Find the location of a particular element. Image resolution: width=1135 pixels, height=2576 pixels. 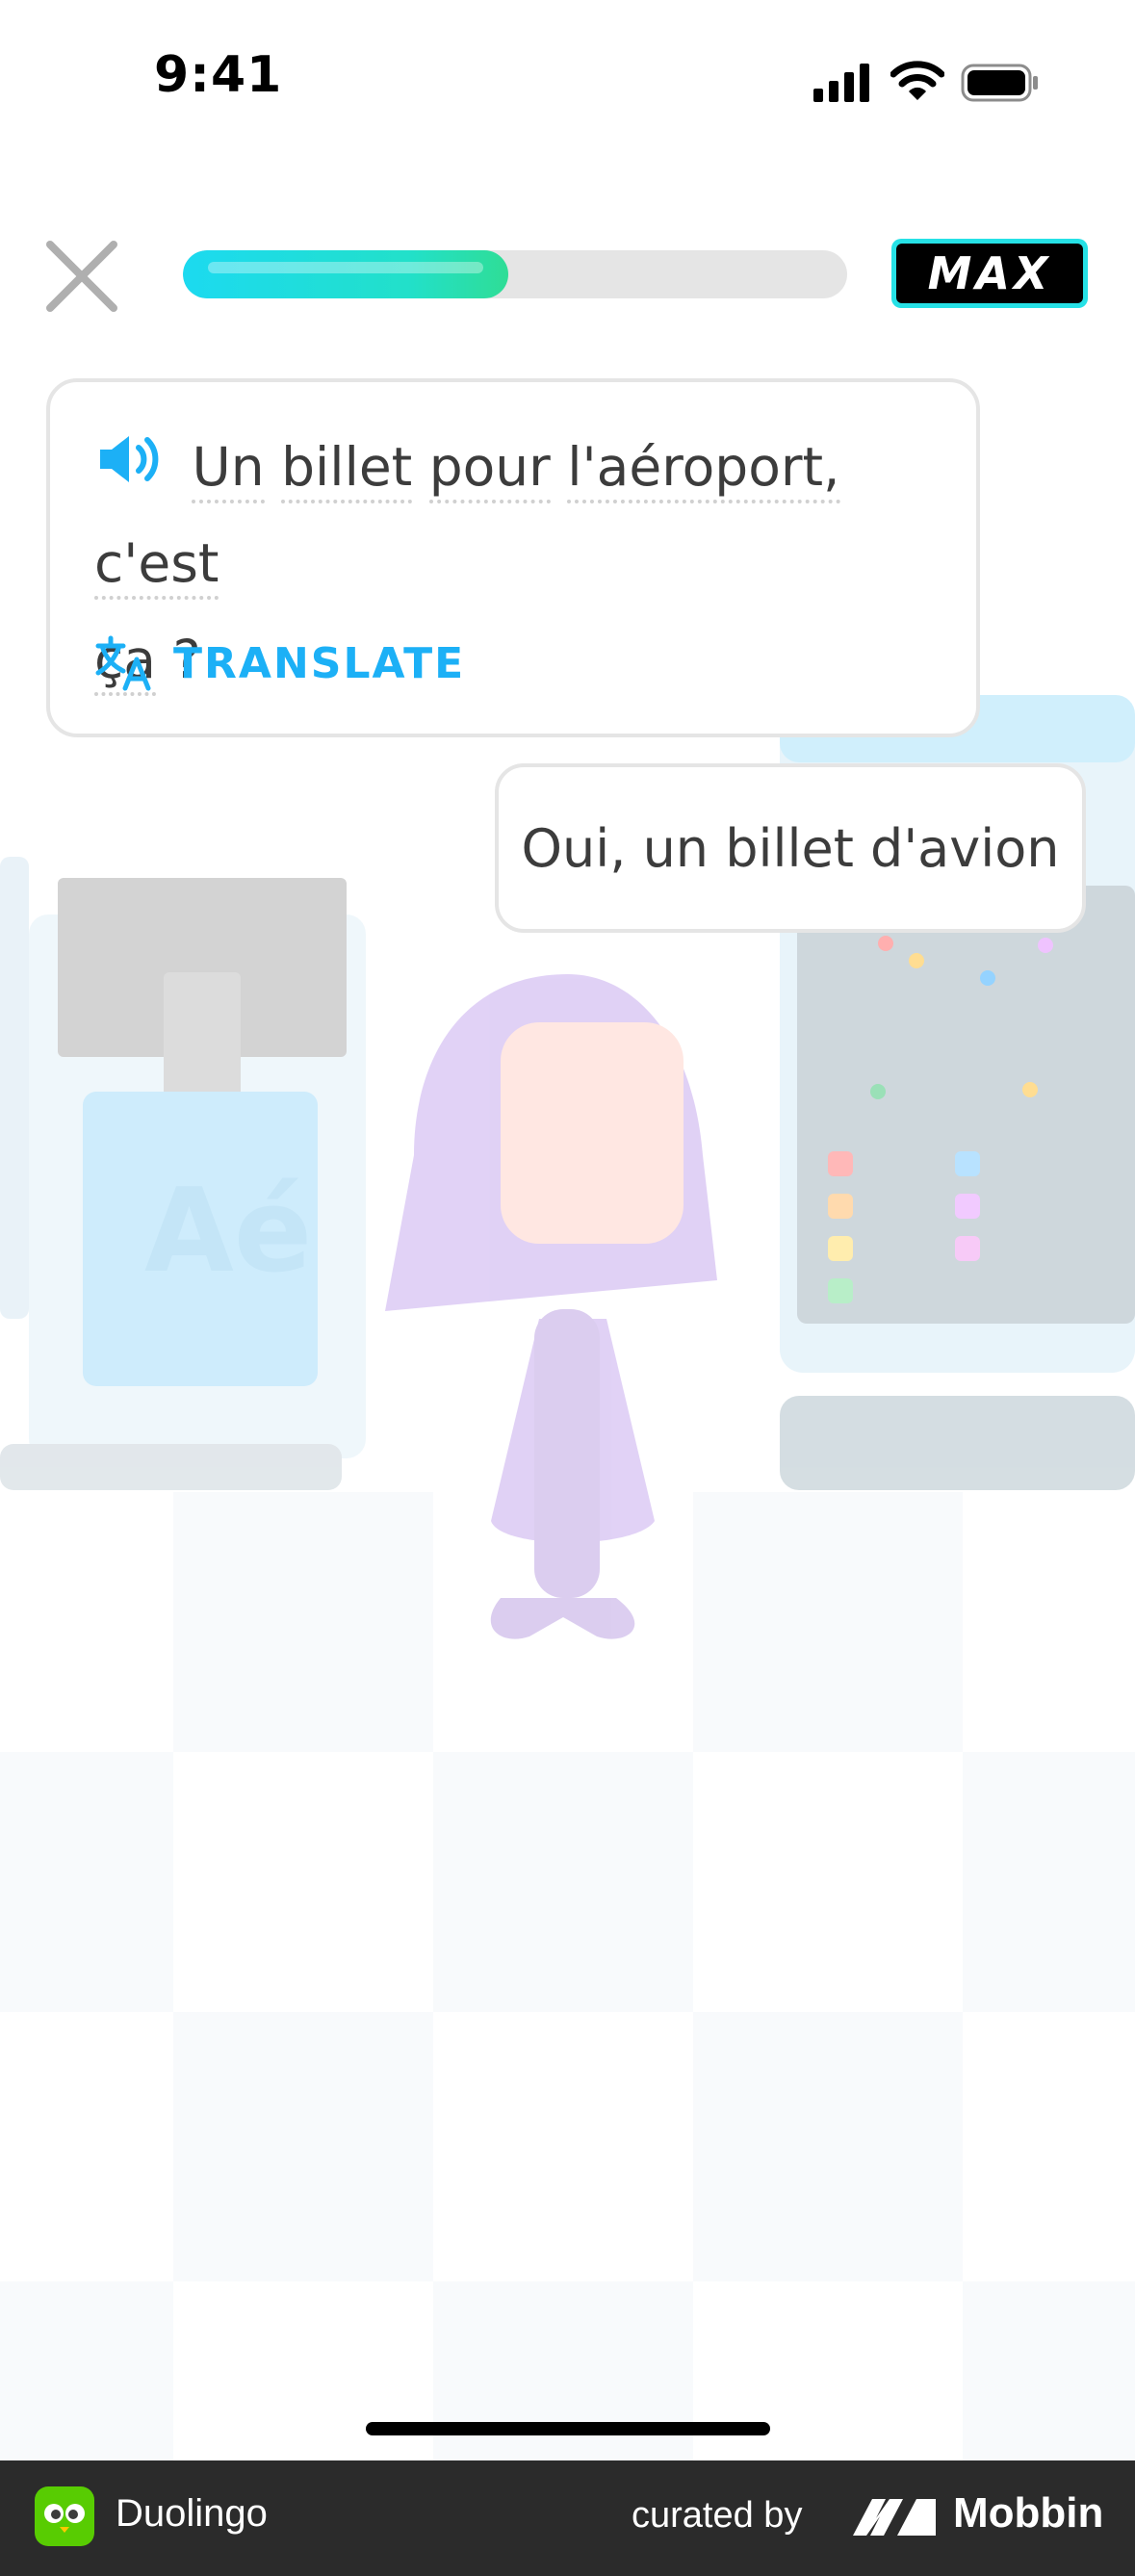

max-badge: MAX is located at coordinates (989, 273).